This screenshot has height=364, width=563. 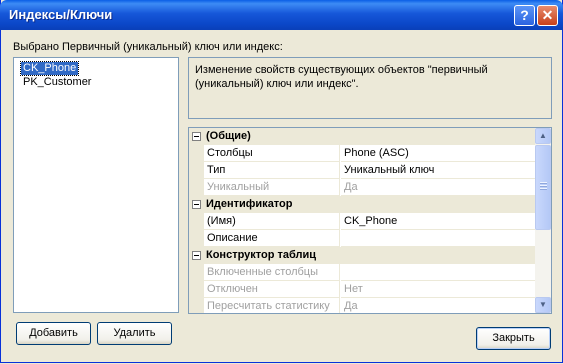 I want to click on dialog-title: Индексы/Ключи, so click(x=61, y=14).